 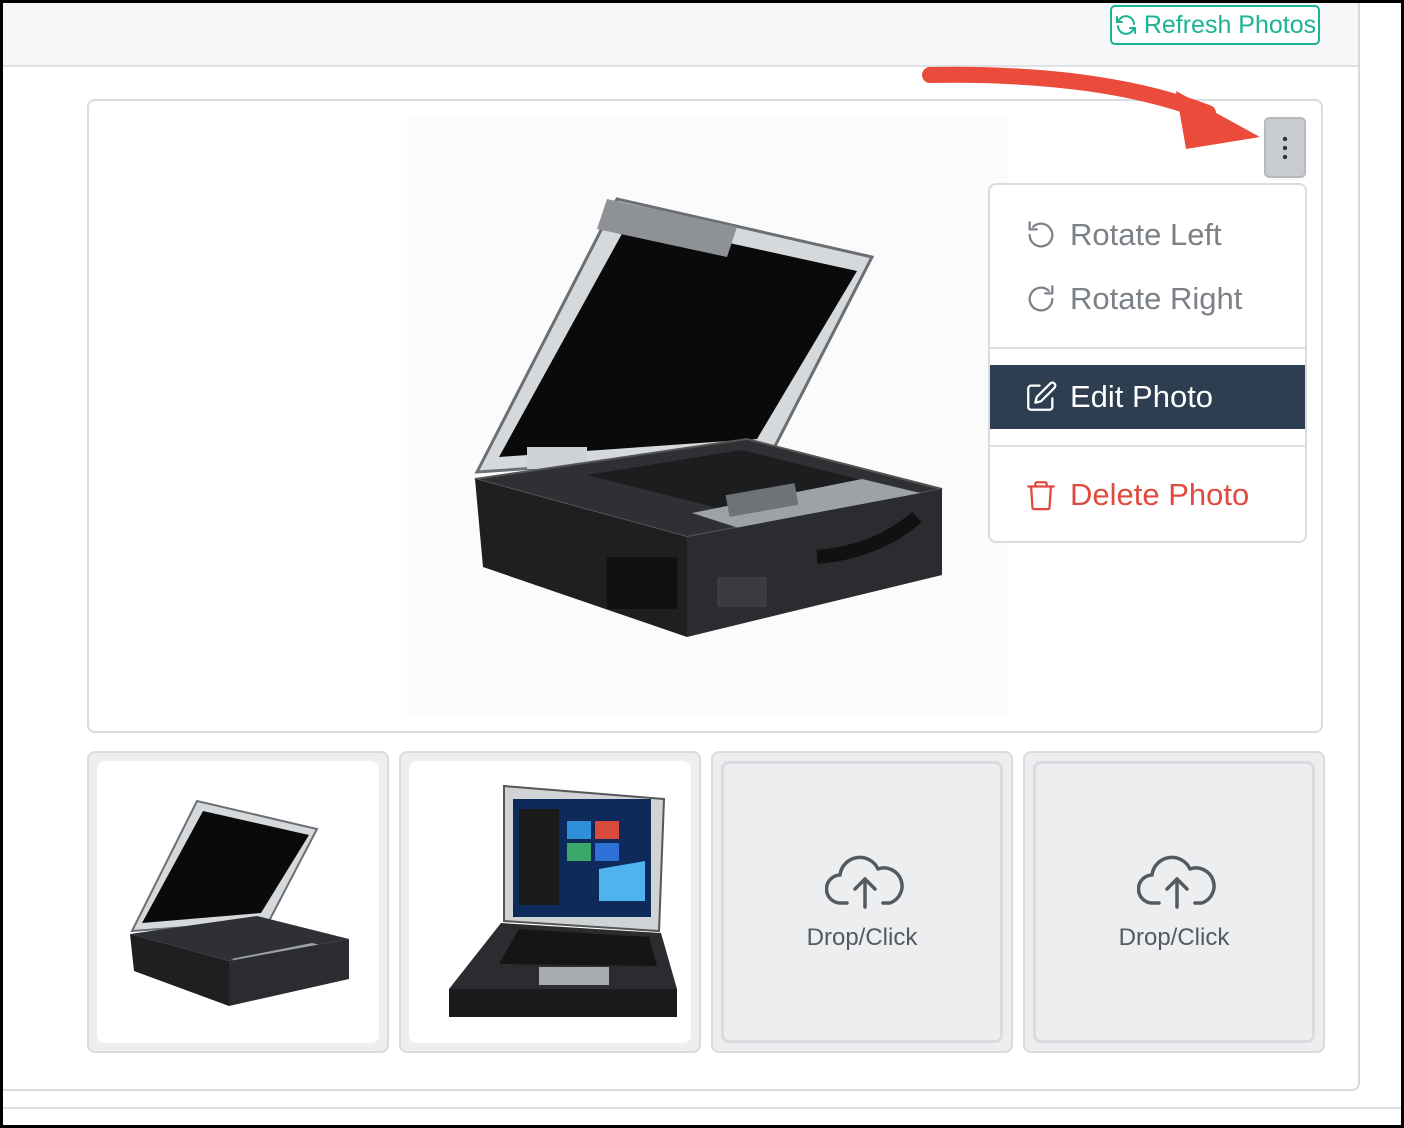 I want to click on edit-photo-item: Edit Photo, so click(x=1147, y=397).